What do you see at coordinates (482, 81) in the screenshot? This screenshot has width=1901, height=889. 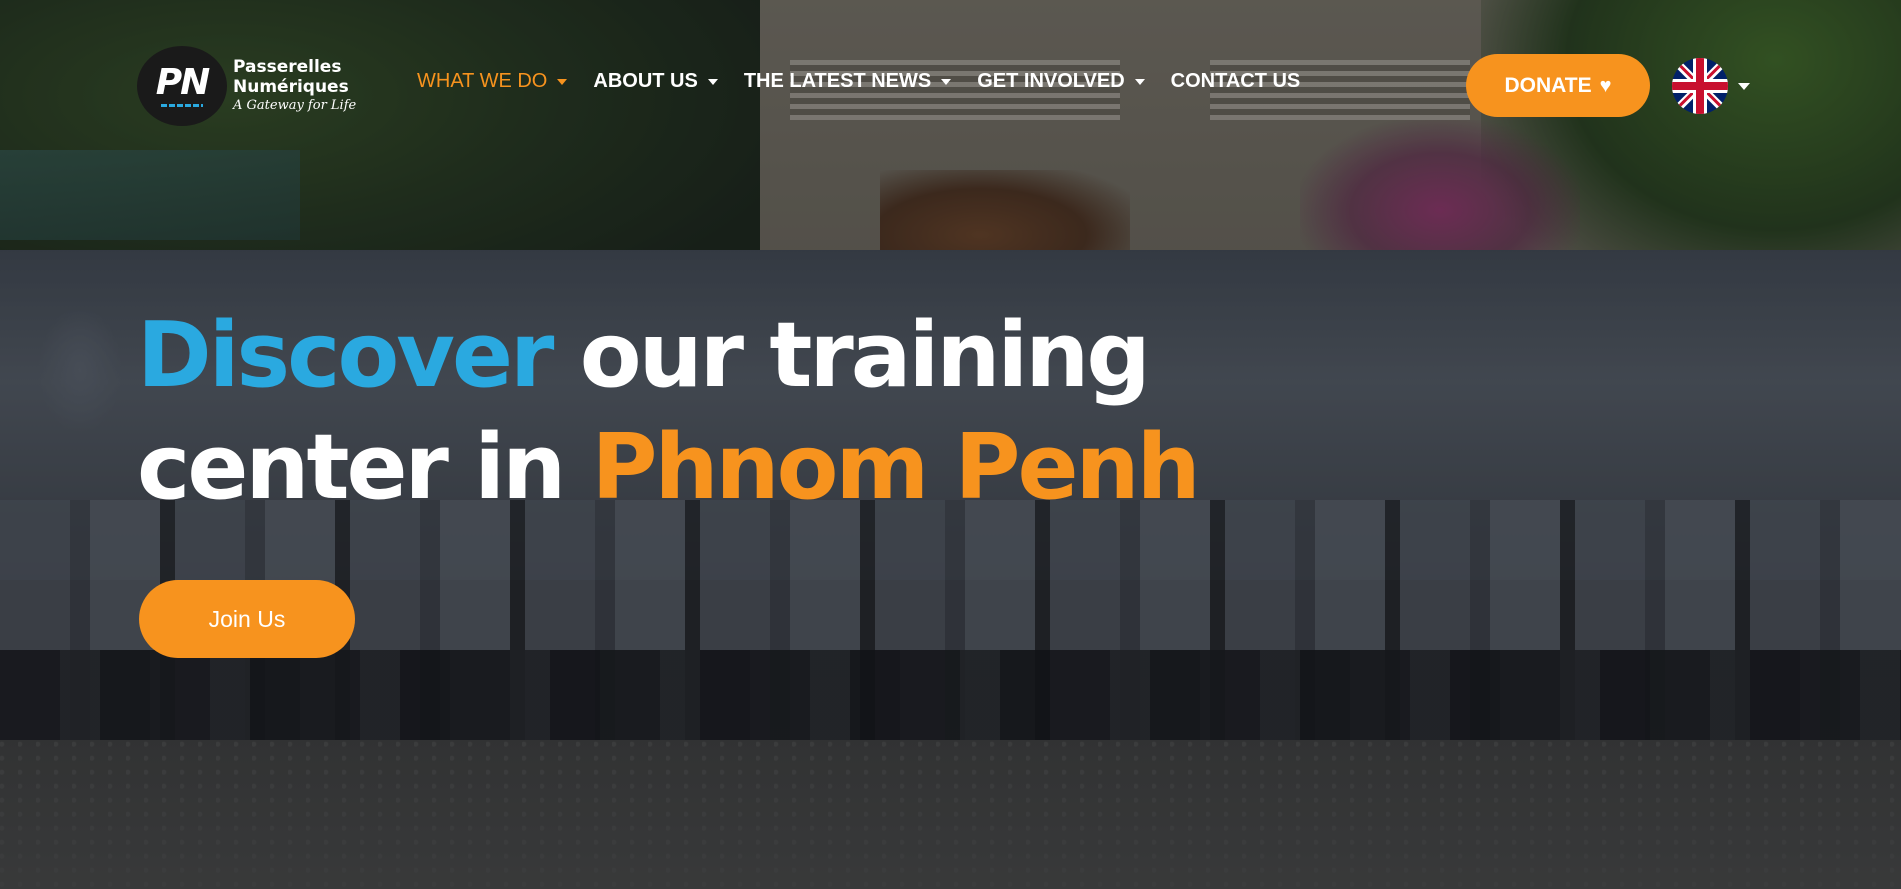 I see `nav-item-label: WHAT WE DO` at bounding box center [482, 81].